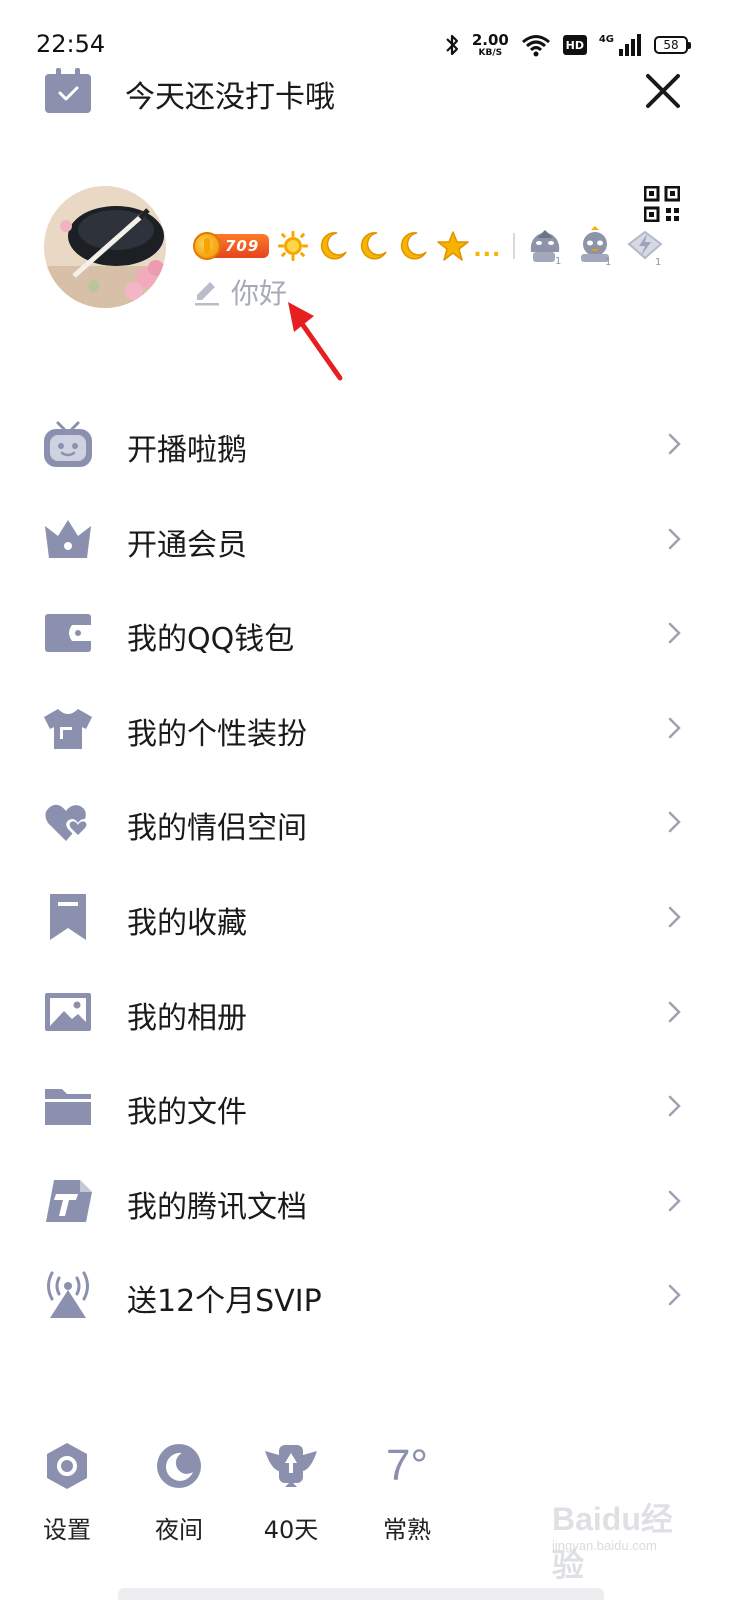 This screenshot has width=738, height=1600. Describe the element at coordinates (514, 246) in the screenshot. I see `badge-divider` at that location.